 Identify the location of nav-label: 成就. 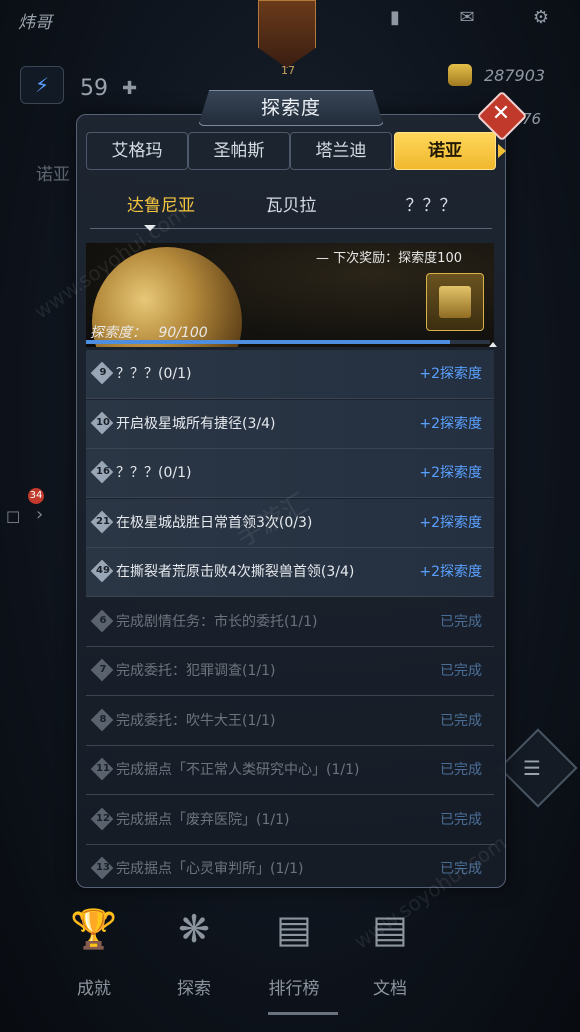
(94, 989).